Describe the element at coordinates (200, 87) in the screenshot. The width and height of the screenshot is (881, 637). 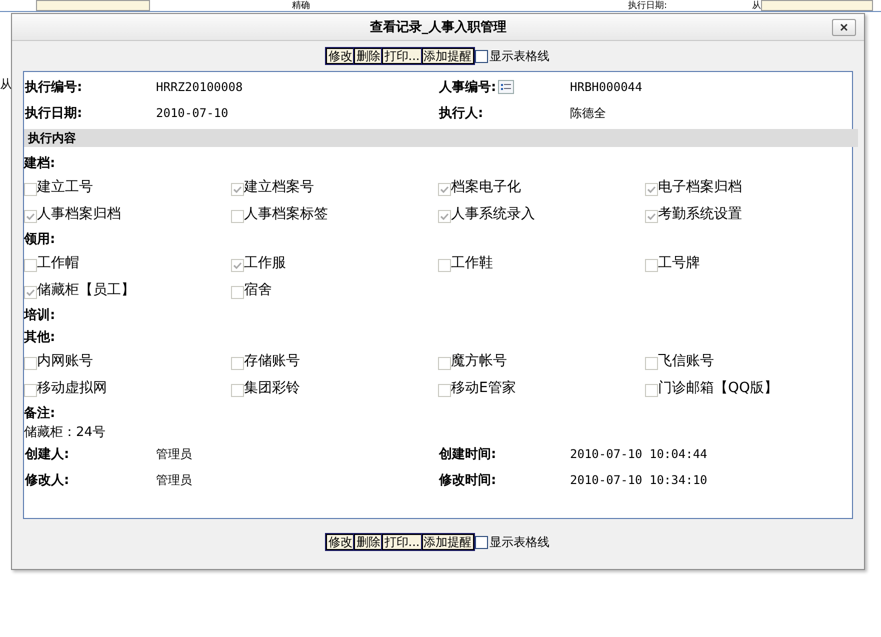
I see `field-value: HRRZ20100008` at that location.